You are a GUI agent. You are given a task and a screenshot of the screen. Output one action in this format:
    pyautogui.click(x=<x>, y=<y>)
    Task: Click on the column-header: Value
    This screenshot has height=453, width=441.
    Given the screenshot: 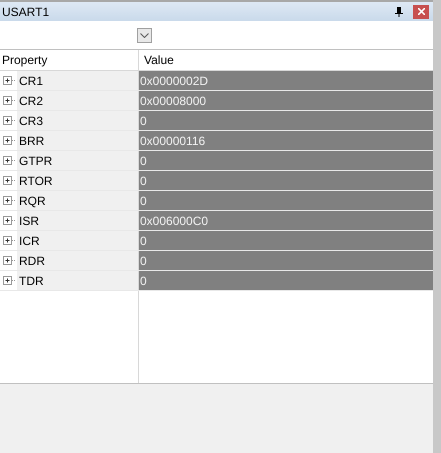 What is the action you would take?
    pyautogui.click(x=286, y=60)
    